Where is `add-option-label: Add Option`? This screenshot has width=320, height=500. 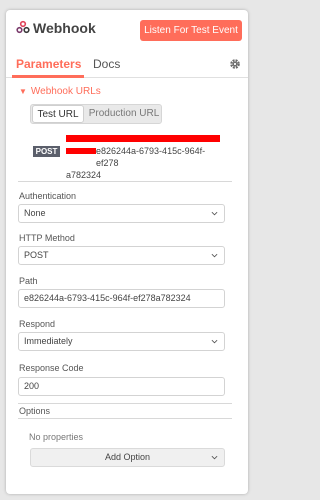
add-option-label: Add Option is located at coordinates (127, 457).